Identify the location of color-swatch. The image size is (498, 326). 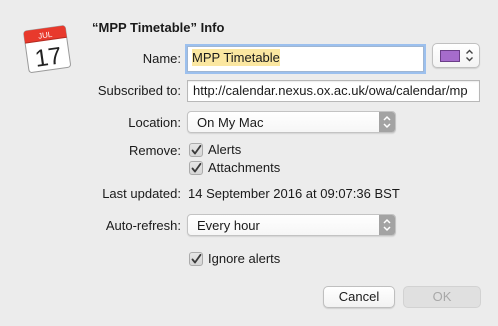
(450, 56).